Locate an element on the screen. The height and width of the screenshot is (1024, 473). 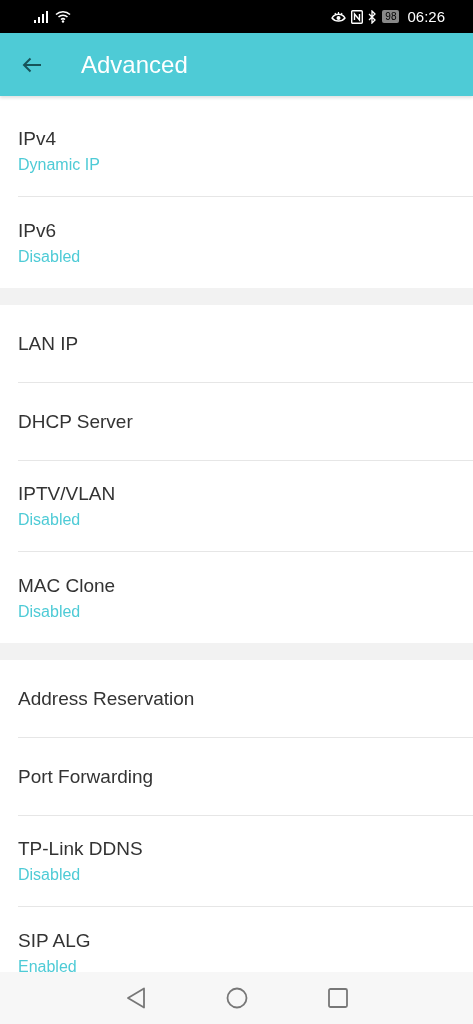
item-title: Port Forwarding is located at coordinates (86, 776).